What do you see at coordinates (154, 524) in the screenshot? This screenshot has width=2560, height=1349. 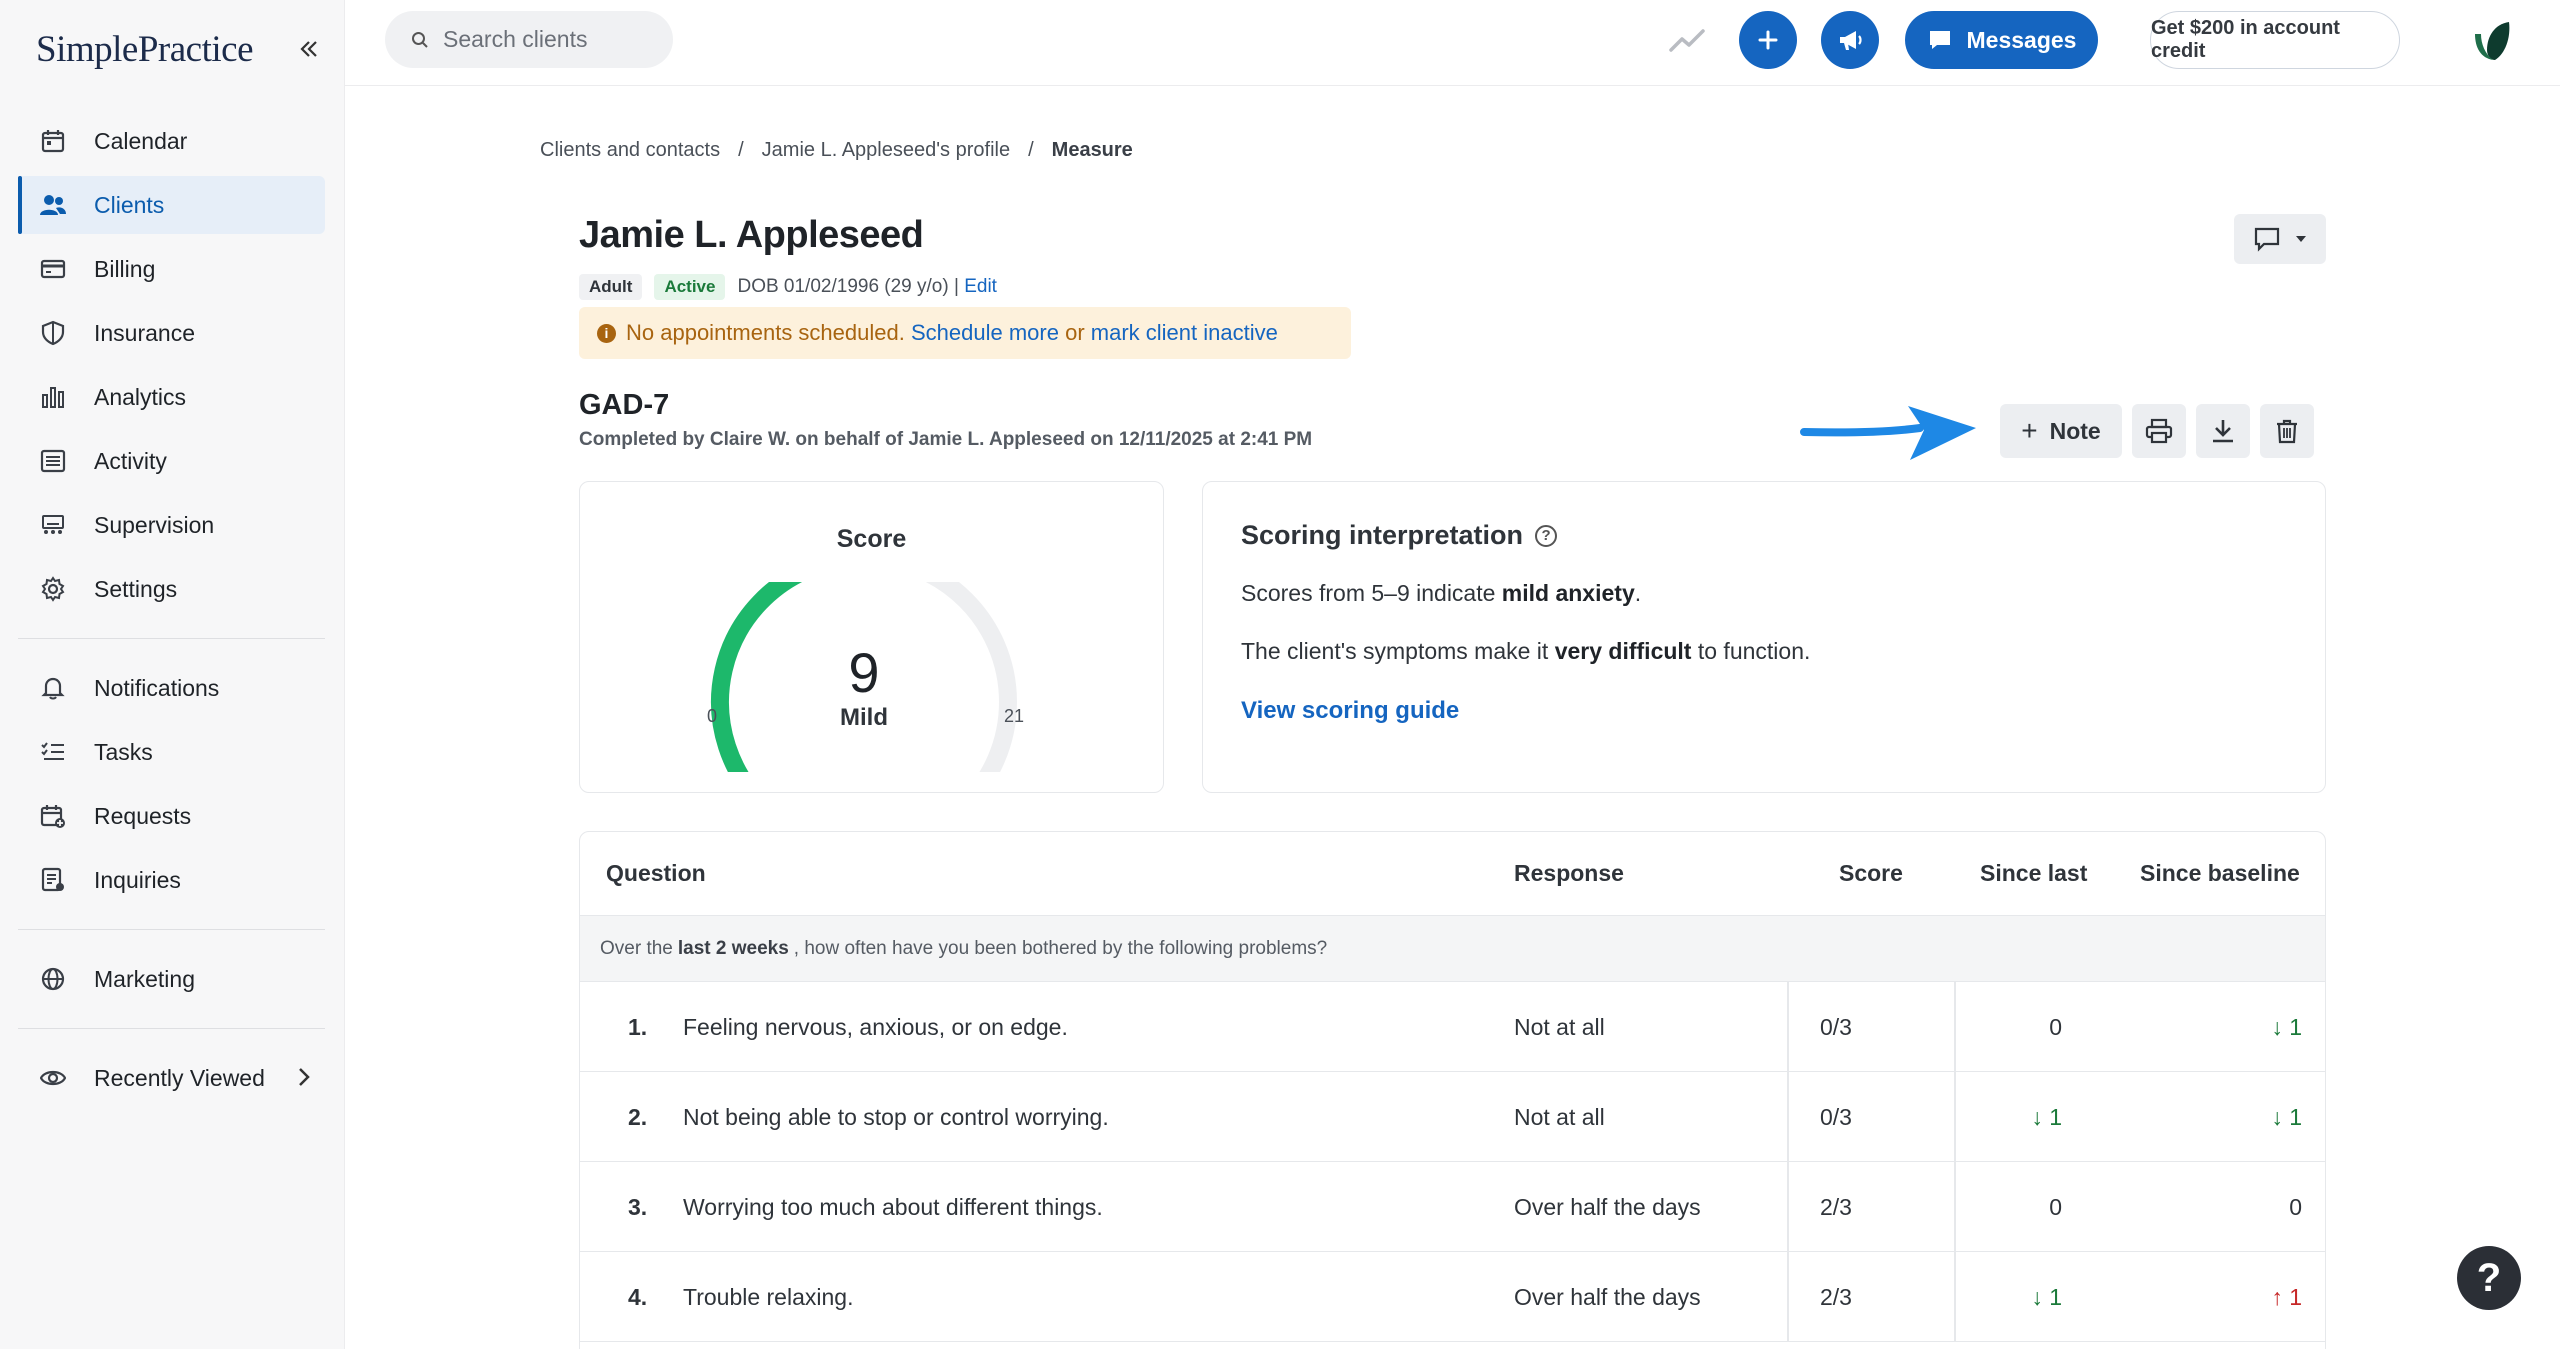 I see `sidebar-item-label: Supervision` at bounding box center [154, 524].